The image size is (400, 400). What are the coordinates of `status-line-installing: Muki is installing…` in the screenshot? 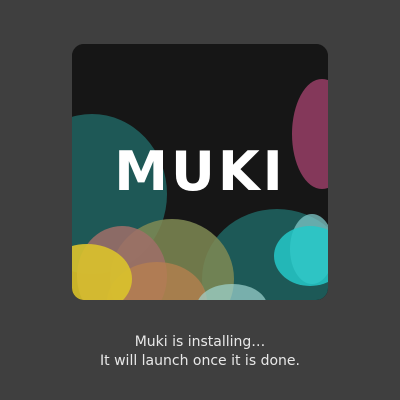 It's located at (200, 342).